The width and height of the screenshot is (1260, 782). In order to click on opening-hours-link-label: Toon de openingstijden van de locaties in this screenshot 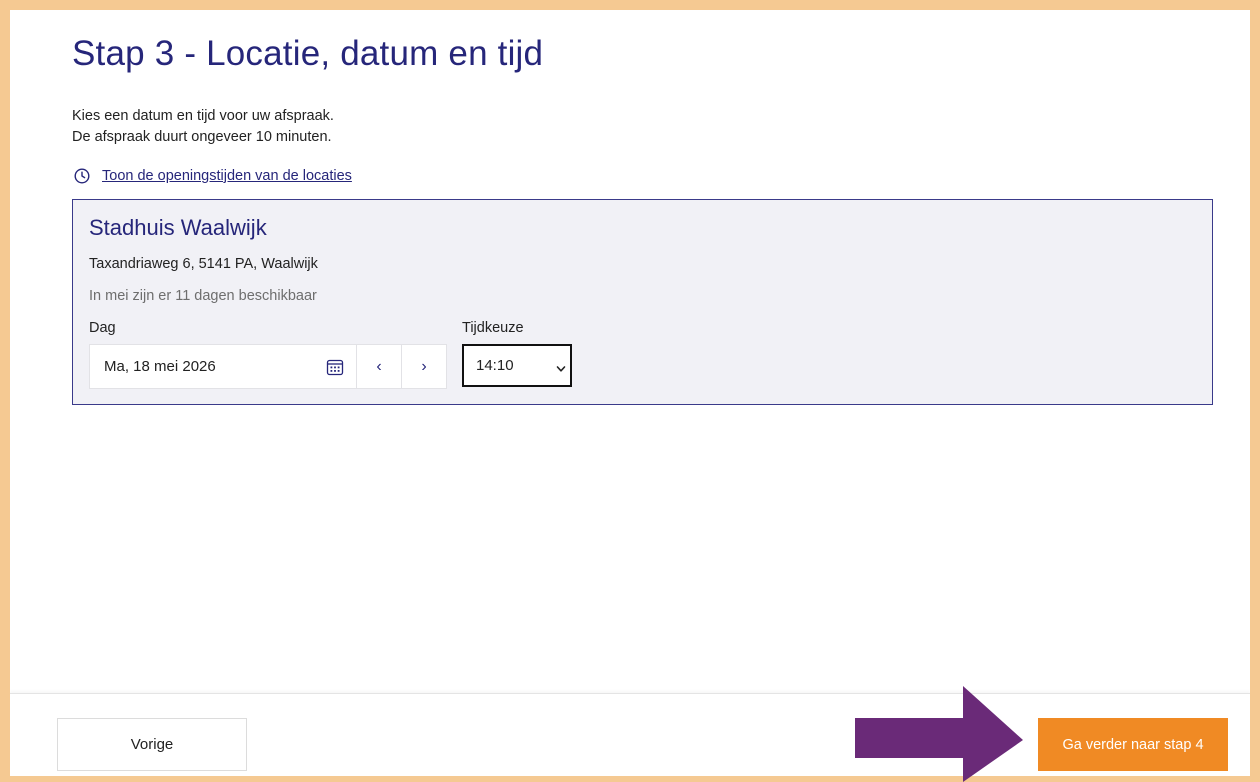, I will do `click(227, 176)`.